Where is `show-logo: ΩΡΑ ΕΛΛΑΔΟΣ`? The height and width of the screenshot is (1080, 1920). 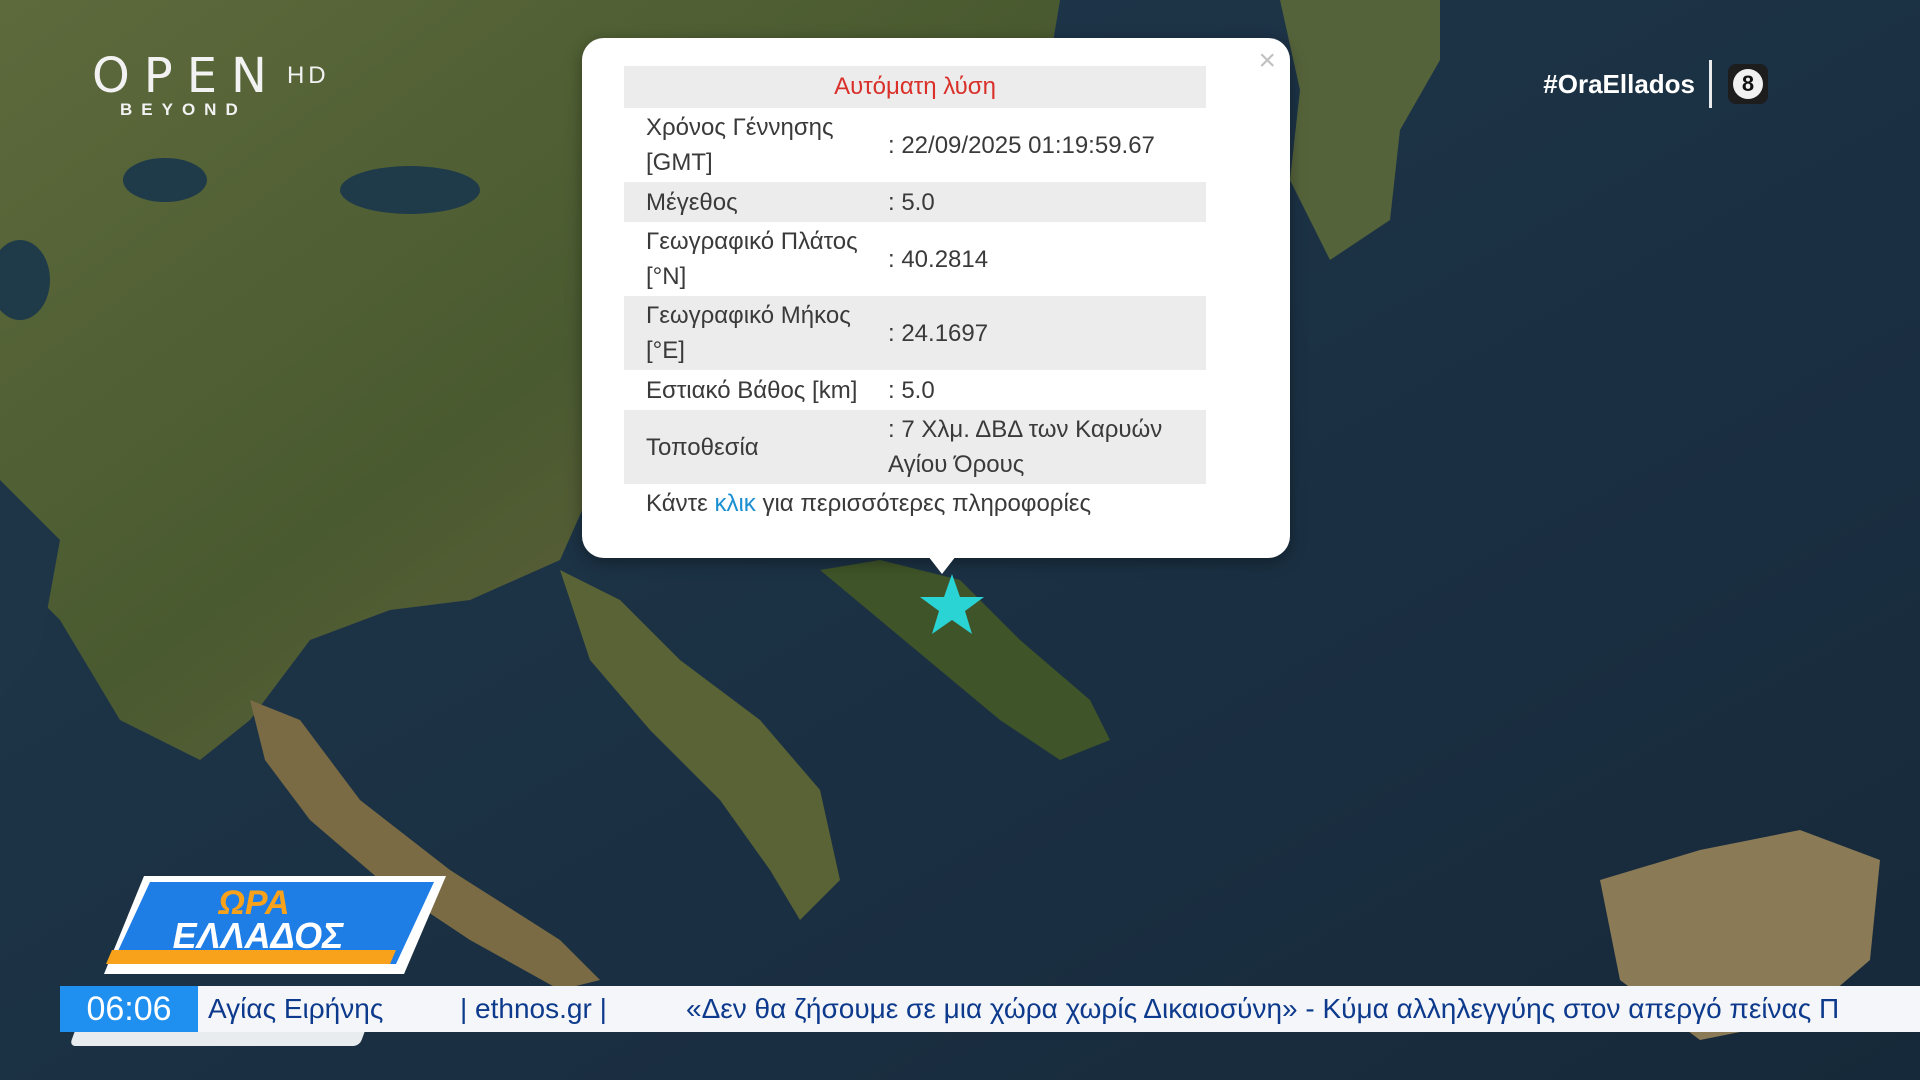 show-logo: ΩΡΑ ΕΛΛΑΔΟΣ is located at coordinates (275, 925).